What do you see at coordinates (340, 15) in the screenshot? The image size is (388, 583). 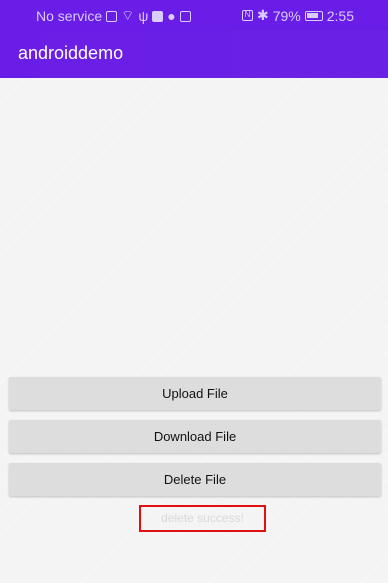 I see `clock-time: 2:55` at bounding box center [340, 15].